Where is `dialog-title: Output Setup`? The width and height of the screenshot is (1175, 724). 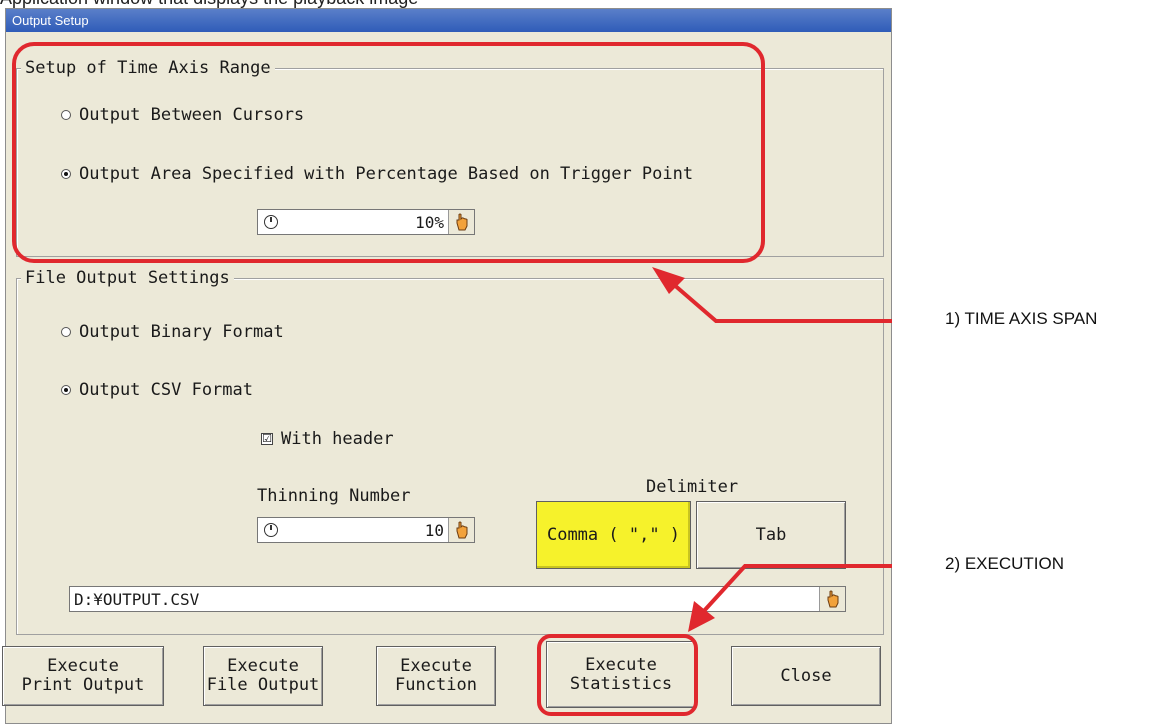 dialog-title: Output Setup is located at coordinates (448, 20).